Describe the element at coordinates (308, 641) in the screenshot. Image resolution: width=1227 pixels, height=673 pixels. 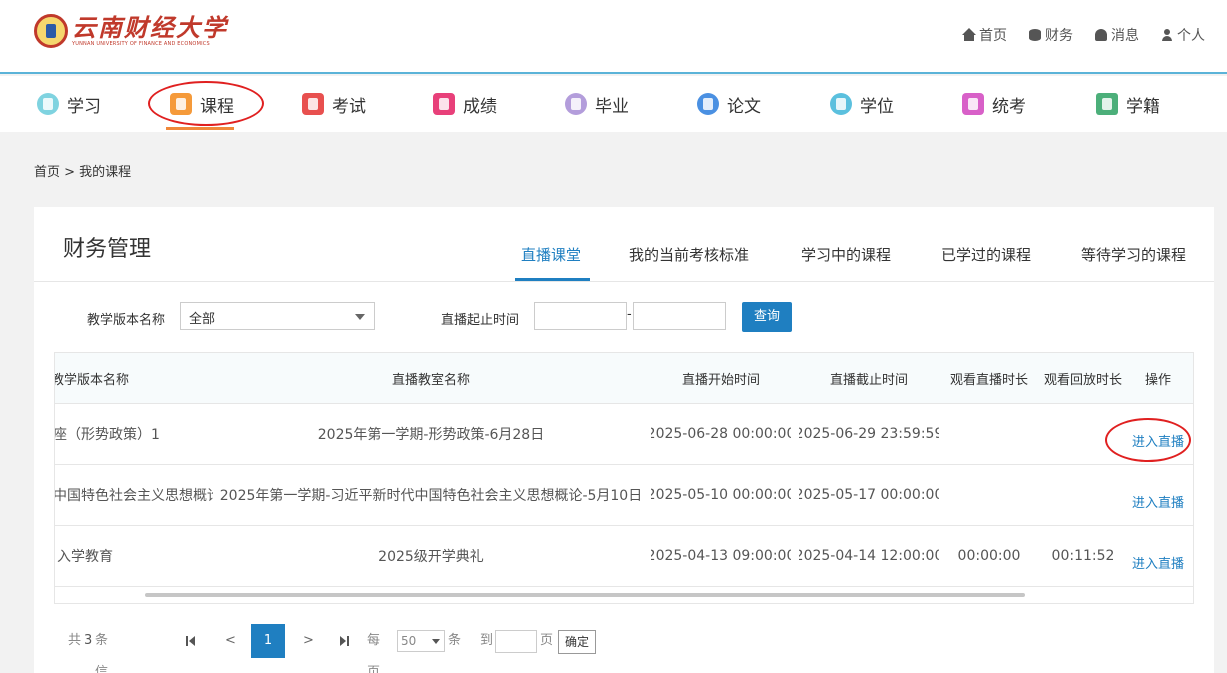
I see `next-page-button: >` at that location.